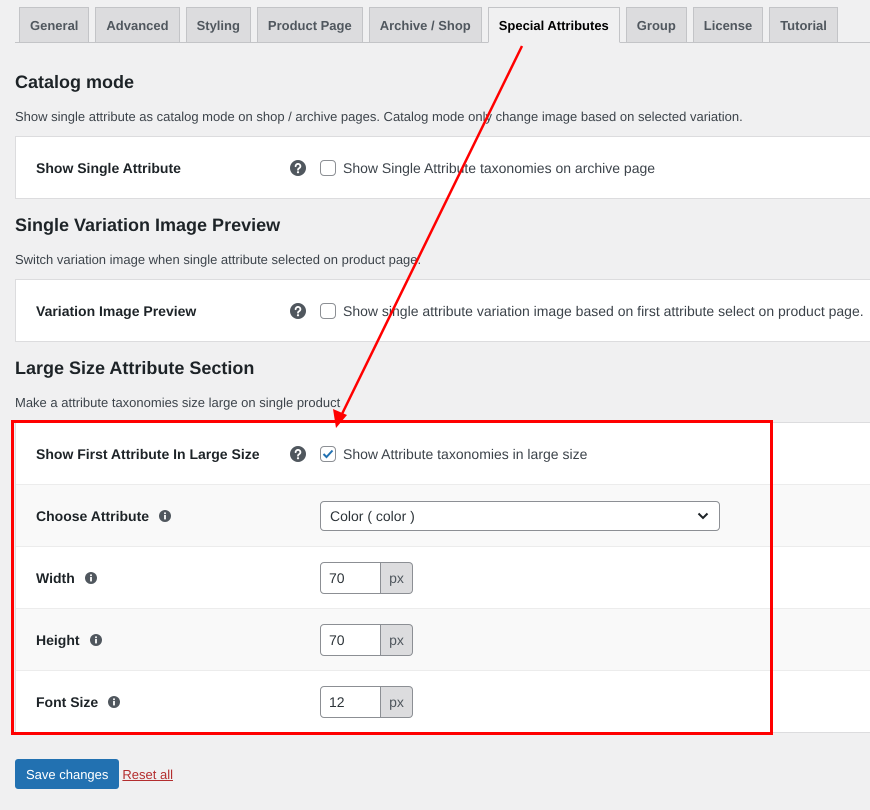 This screenshot has height=810, width=870. What do you see at coordinates (703, 516) in the screenshot?
I see `chevron-down-icon` at bounding box center [703, 516].